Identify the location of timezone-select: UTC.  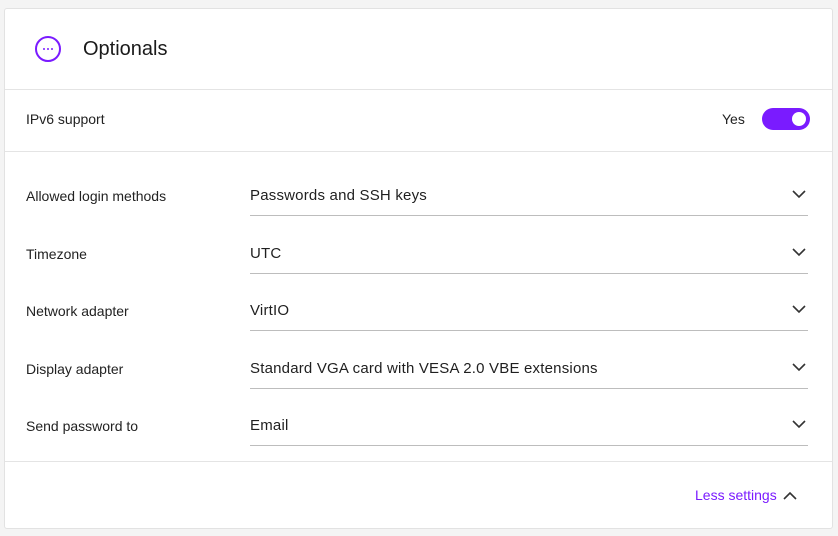
(529, 254).